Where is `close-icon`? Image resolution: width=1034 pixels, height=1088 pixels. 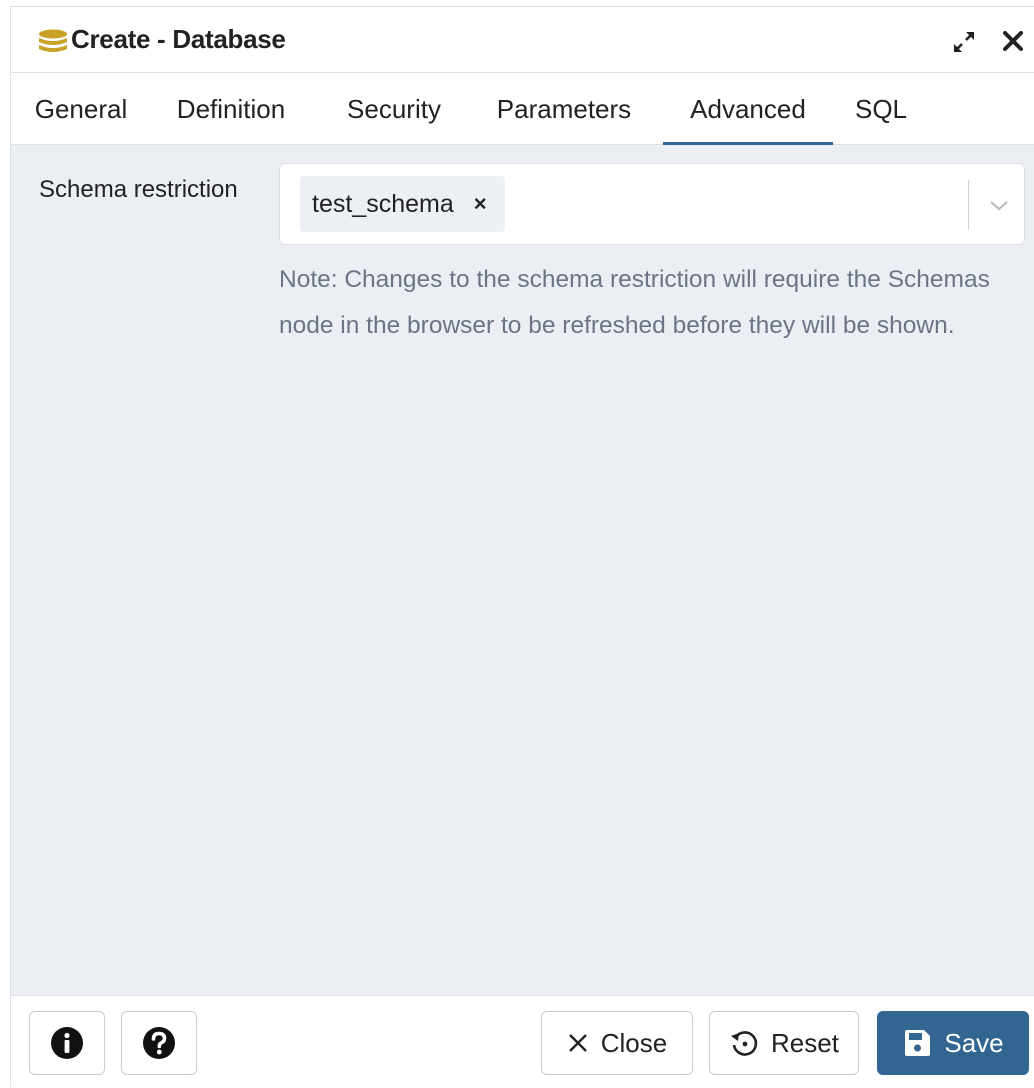 close-icon is located at coordinates (1013, 41).